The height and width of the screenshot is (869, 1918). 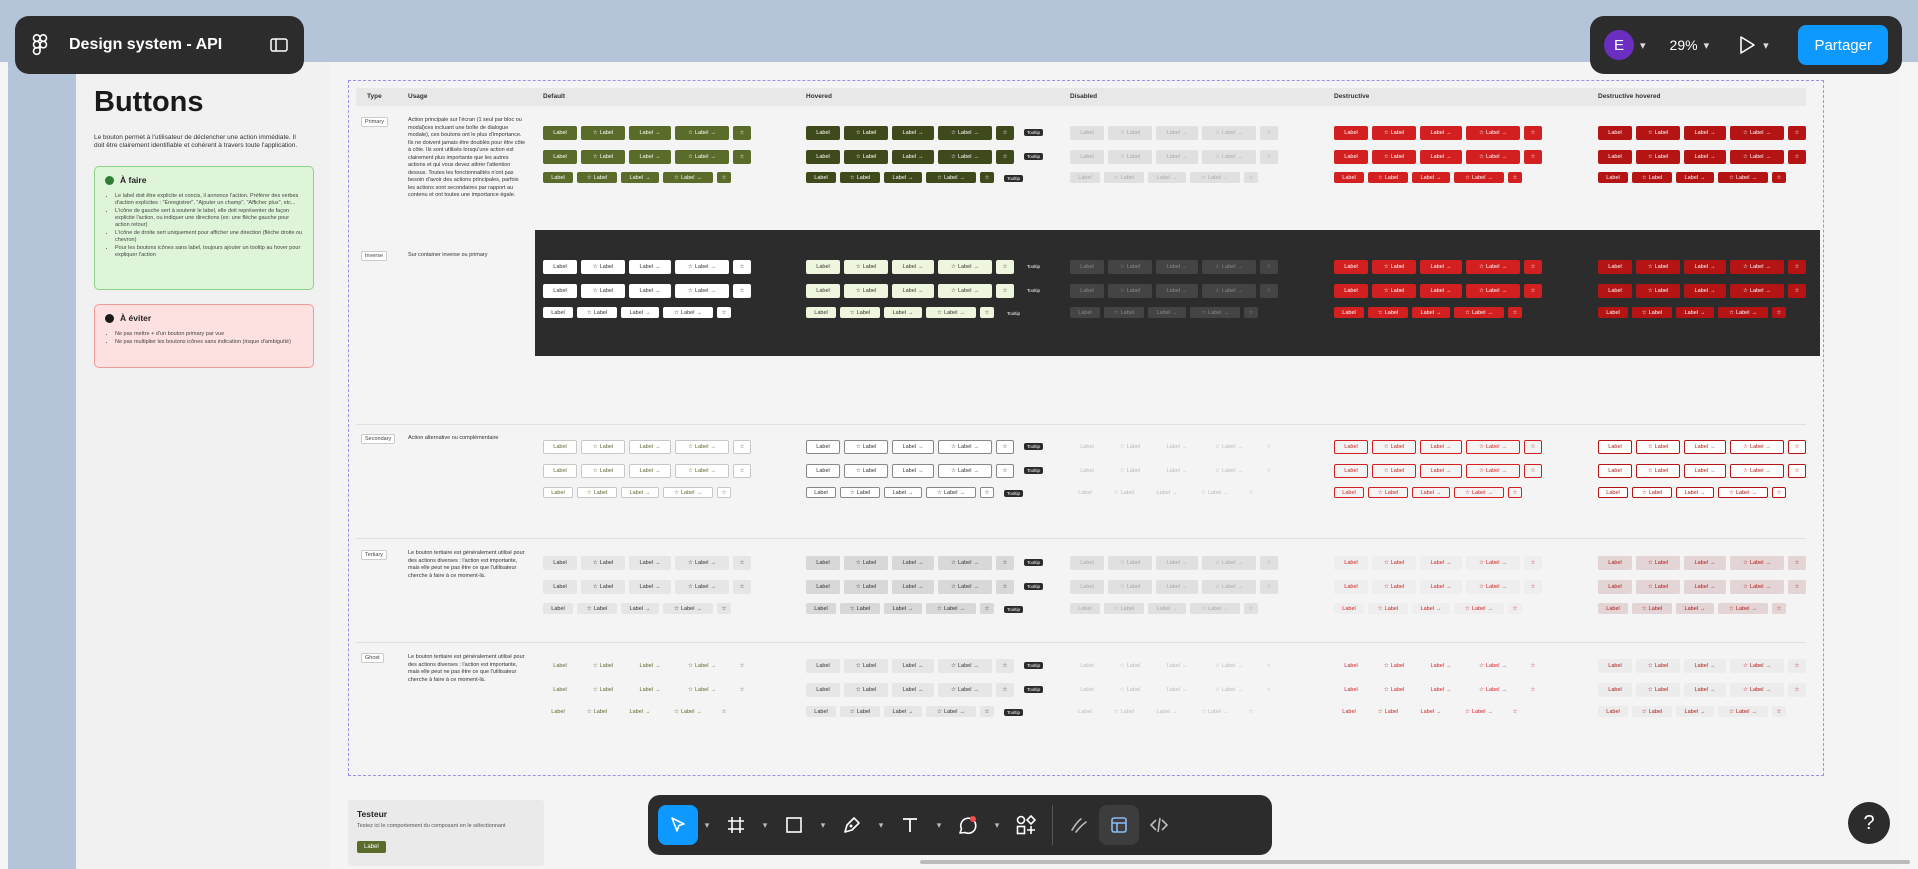 I want to click on design-mode, so click(x=1119, y=825).